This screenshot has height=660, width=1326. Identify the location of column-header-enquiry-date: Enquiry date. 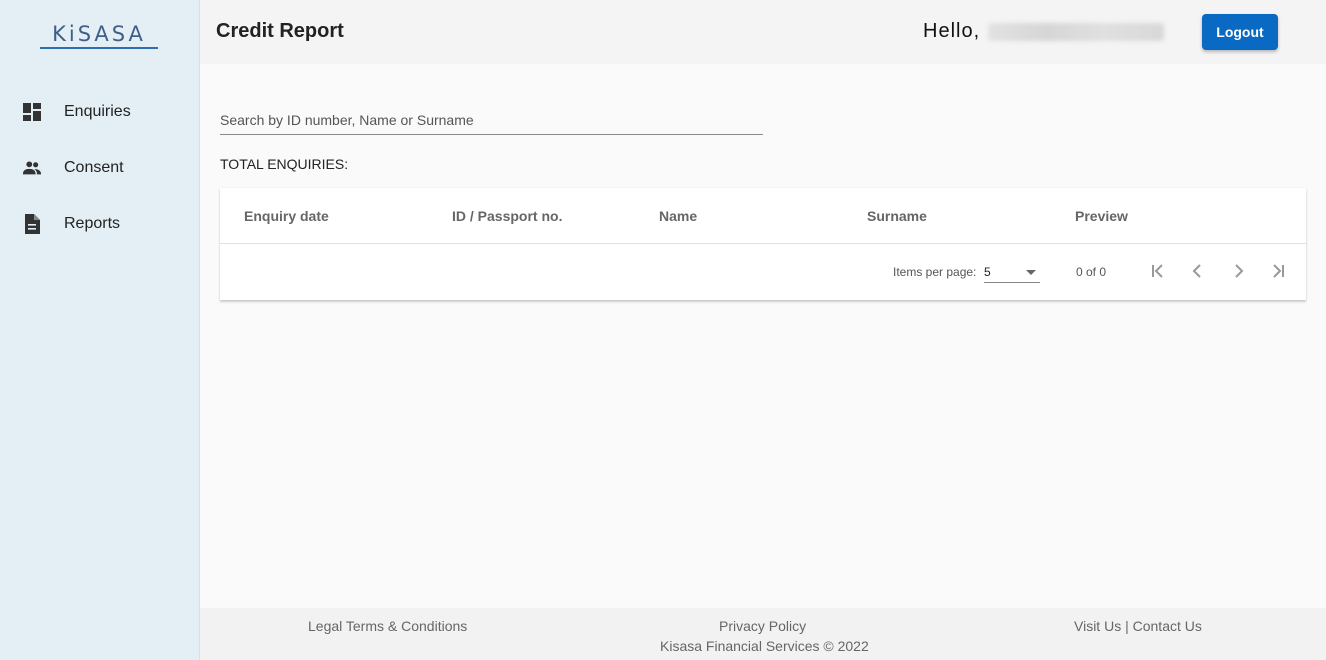
(286, 216).